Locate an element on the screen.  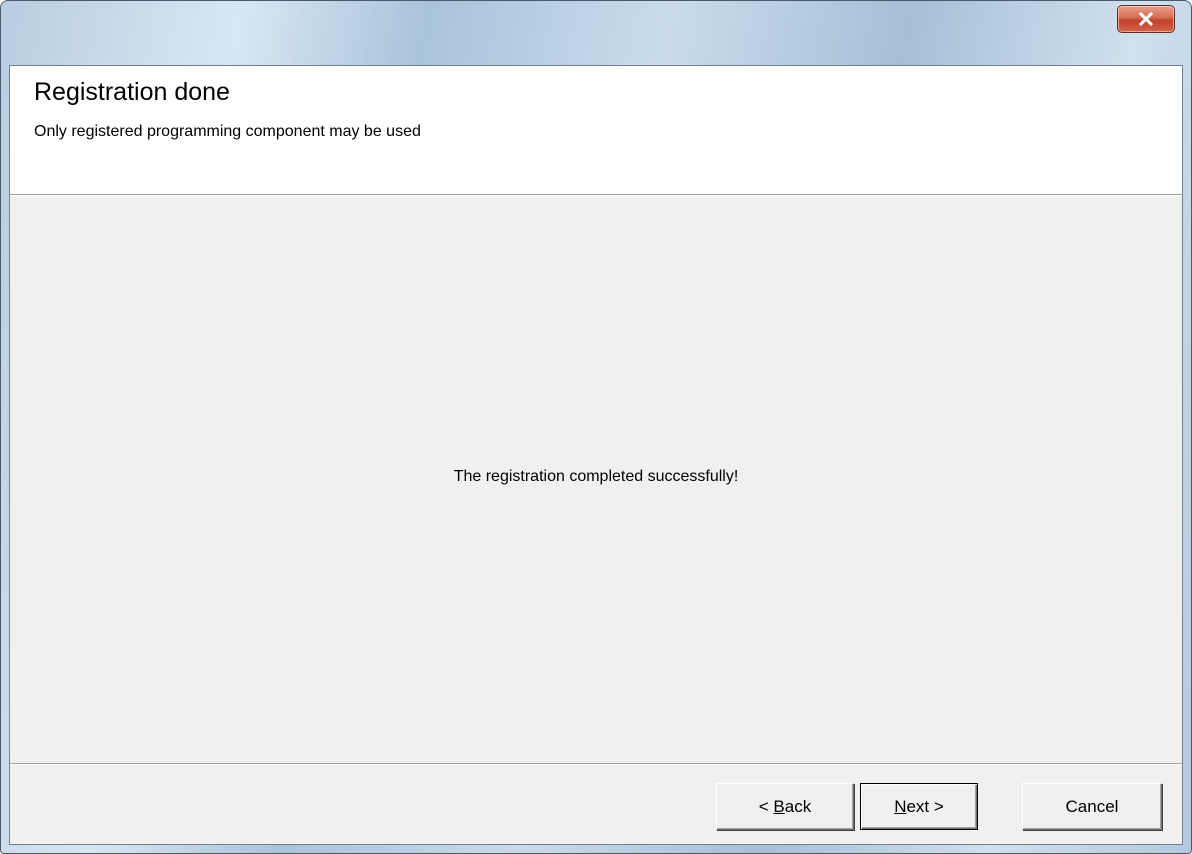
back-button: < Back is located at coordinates (785, 806).